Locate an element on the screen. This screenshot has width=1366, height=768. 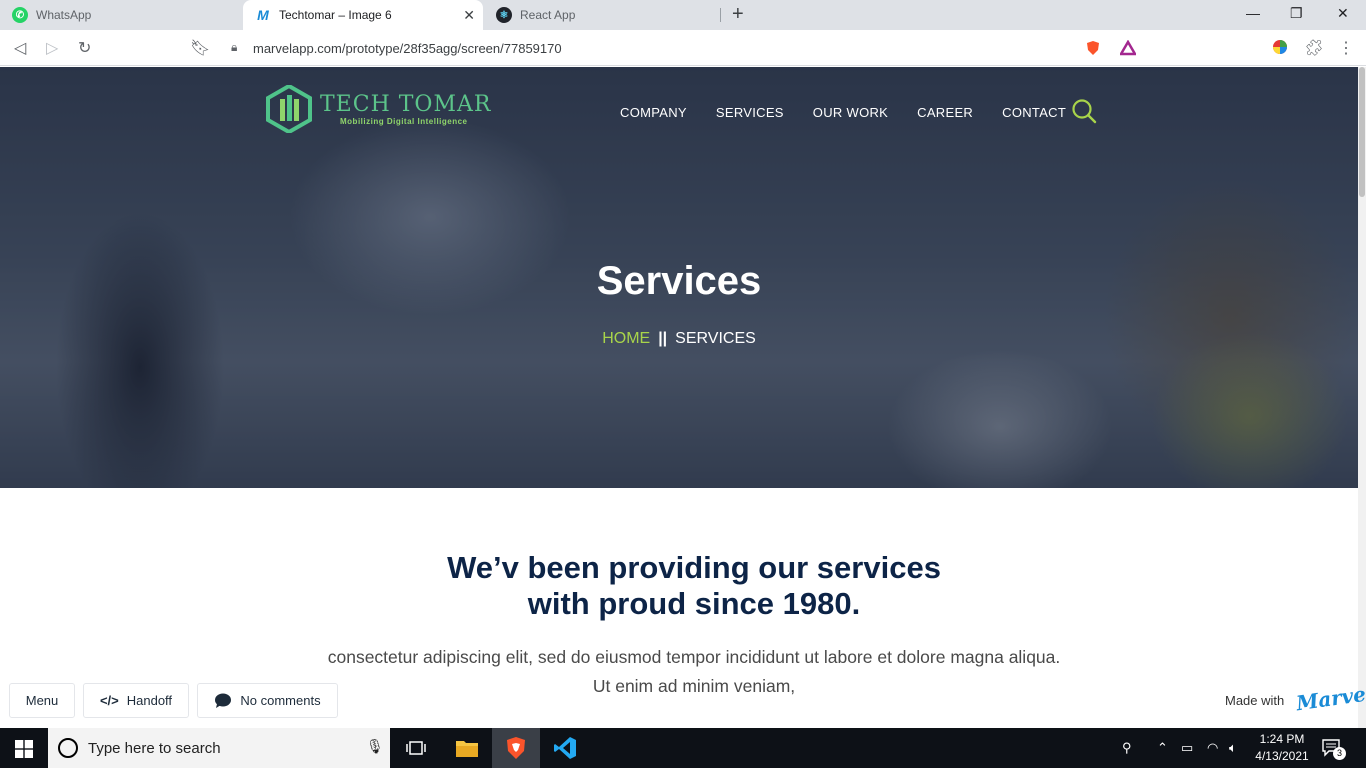
headline-line-2: with proud since 1980. is located at coordinates (694, 603).